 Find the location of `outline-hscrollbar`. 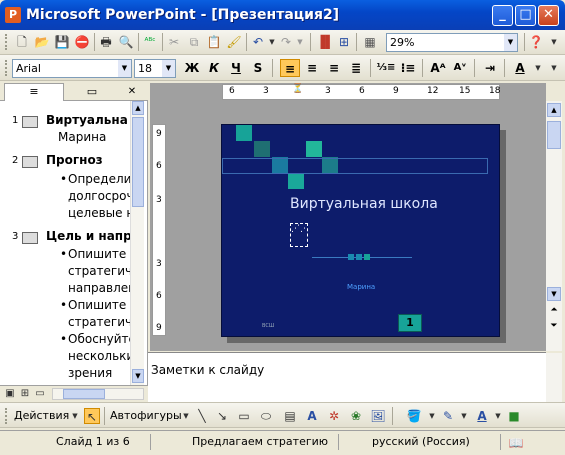

outline-hscrollbar is located at coordinates (98, 394).